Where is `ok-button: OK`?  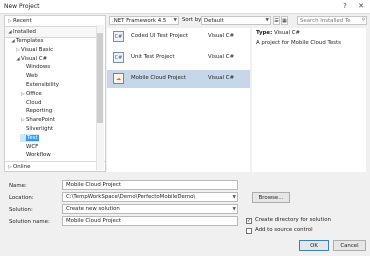
ok-button: OK is located at coordinates (314, 245).